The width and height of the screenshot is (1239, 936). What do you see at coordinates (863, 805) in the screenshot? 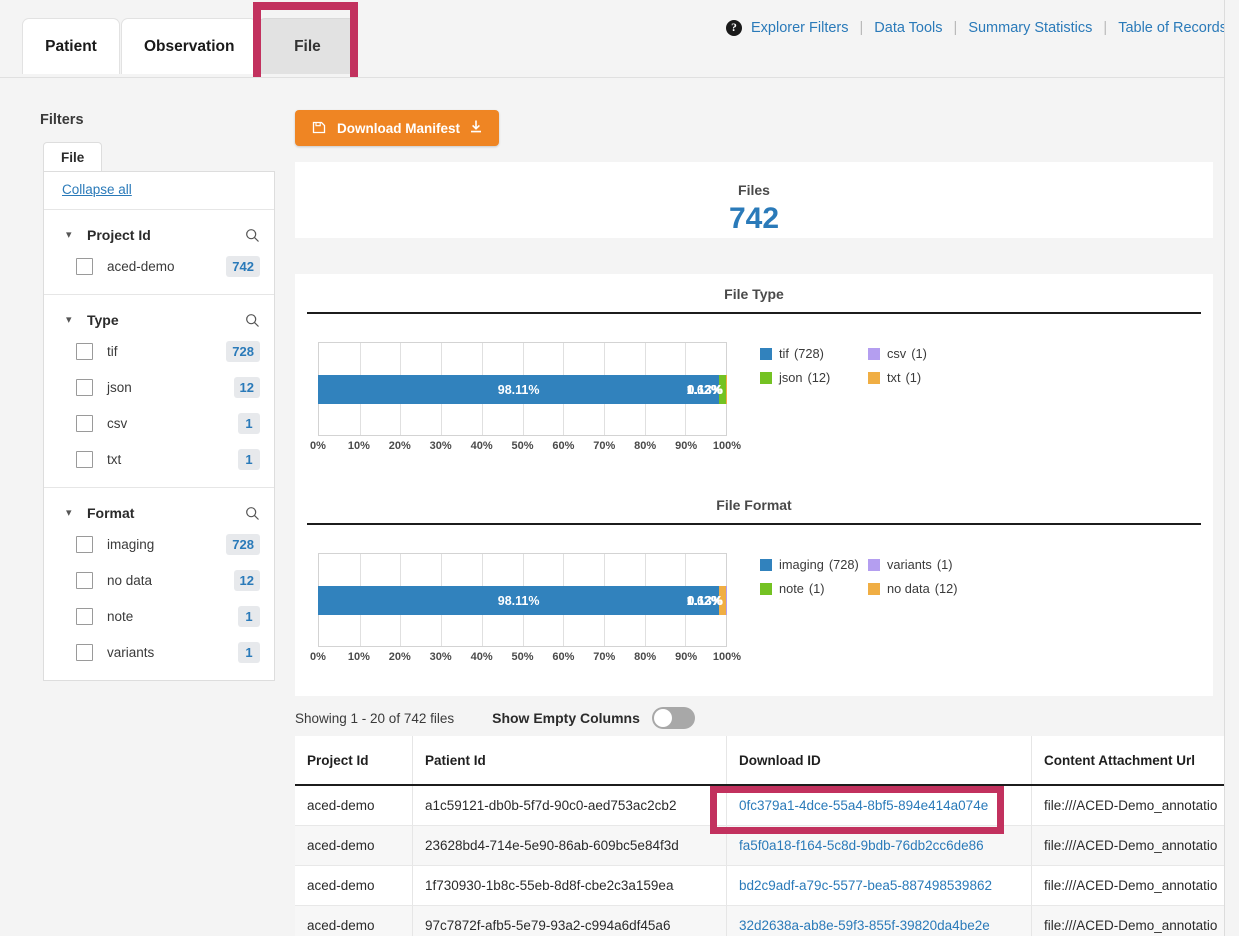
I see `download-id-link: 0fc379a1-4dce-55a4-8bf5-894e414a074e` at bounding box center [863, 805].